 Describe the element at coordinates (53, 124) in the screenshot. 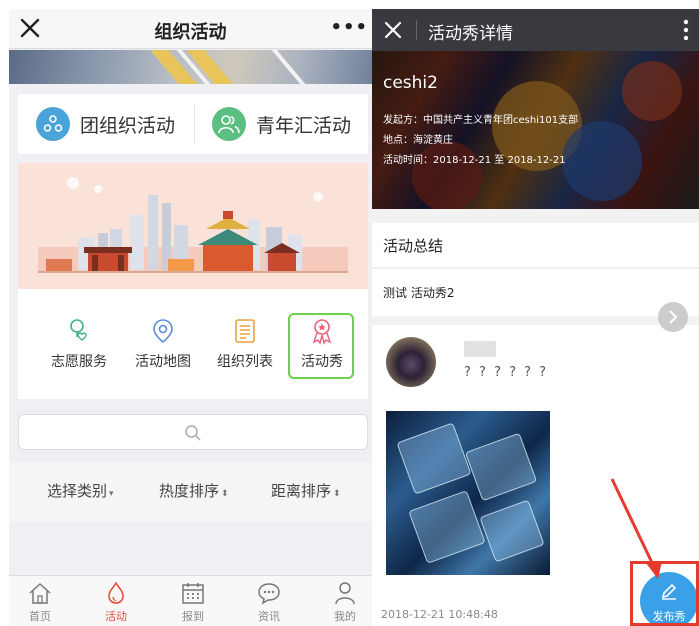

I see `org-group-icon` at that location.